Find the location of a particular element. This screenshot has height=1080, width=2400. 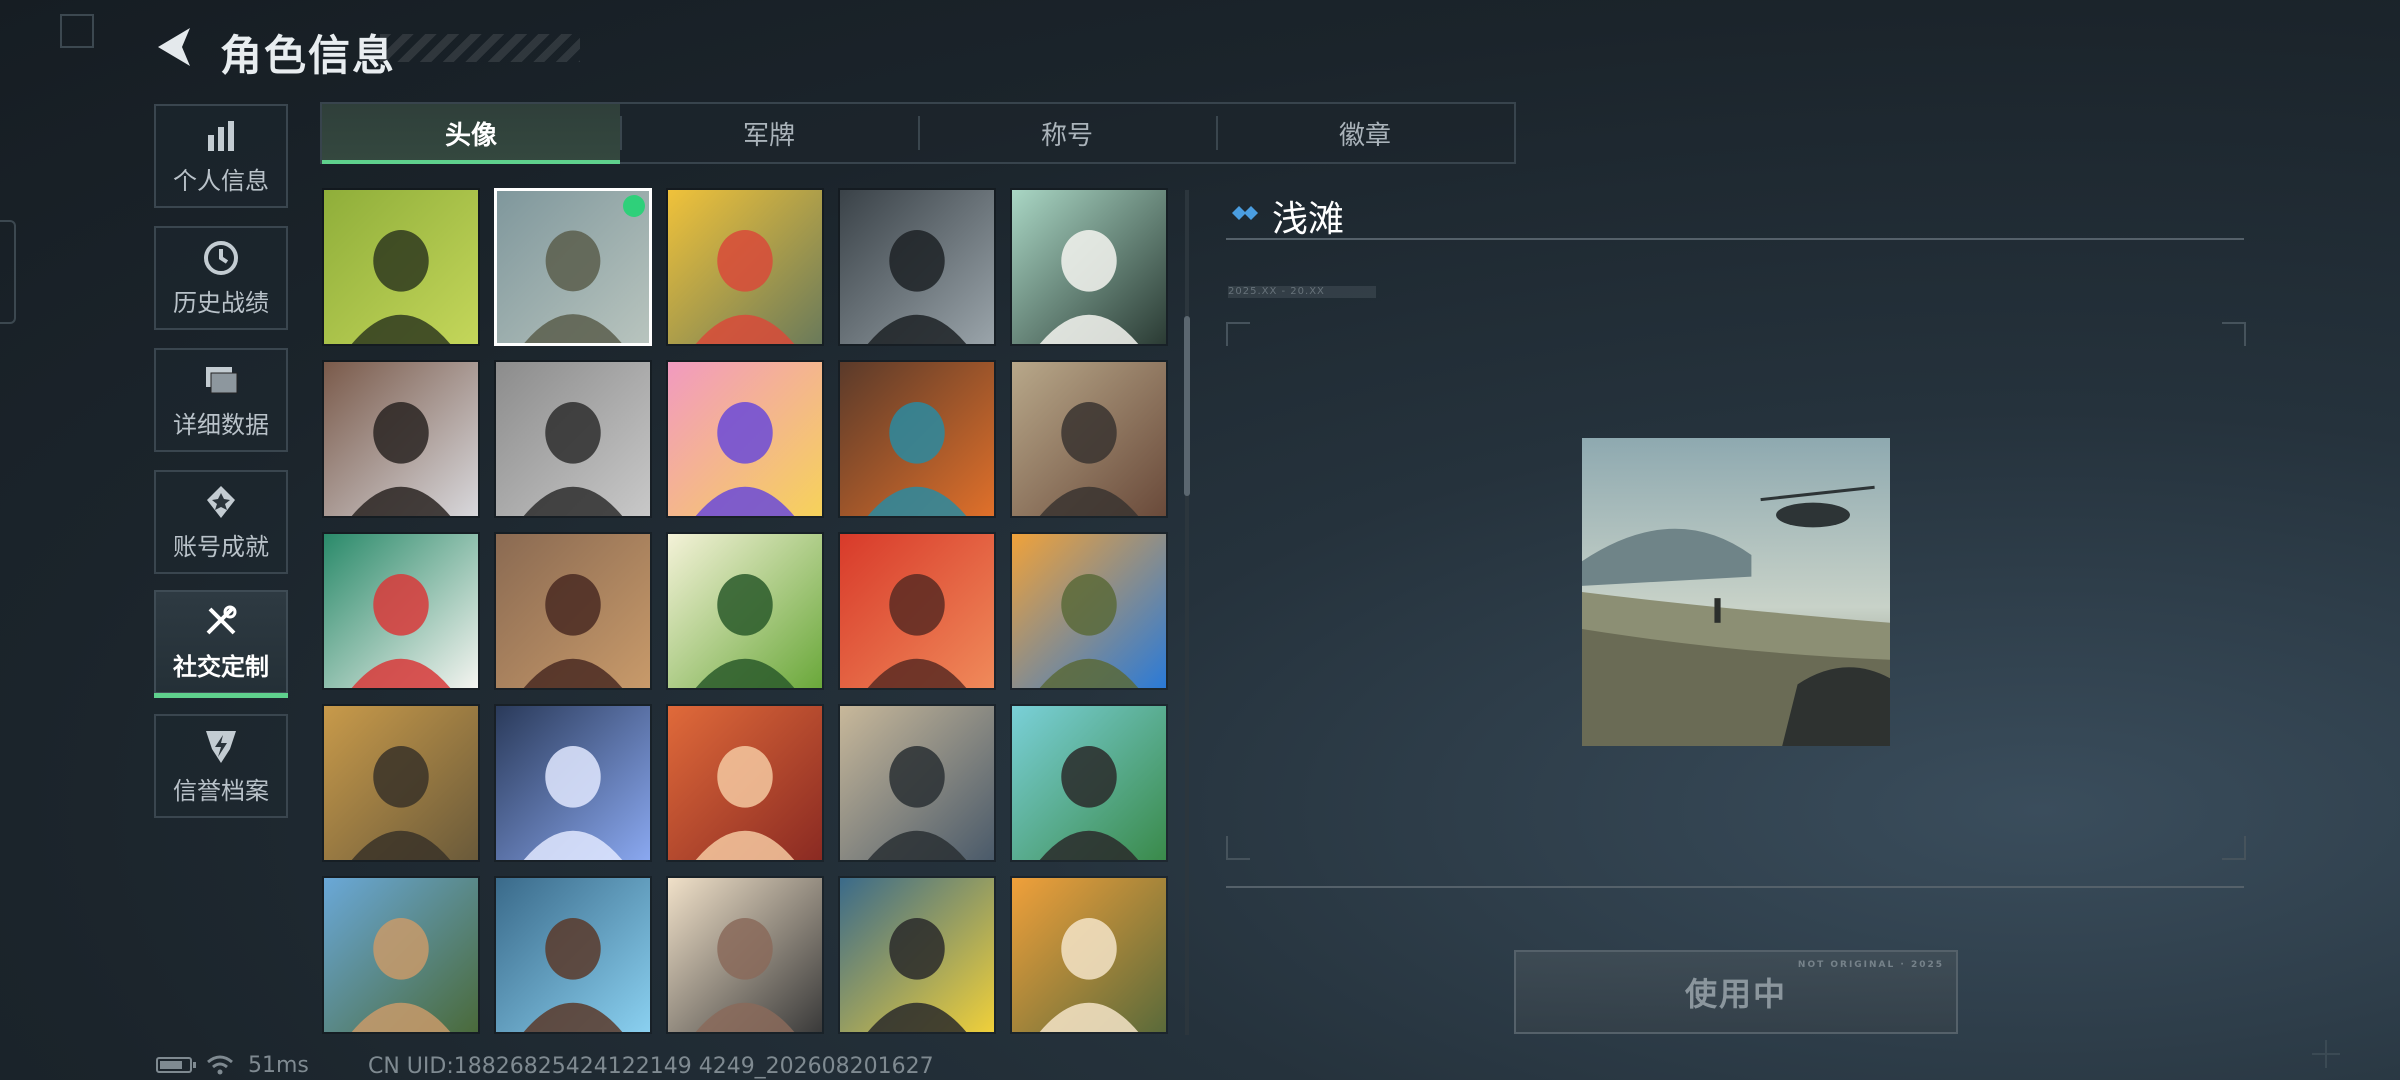

sidebar-item-label: 个人信息 is located at coordinates (221, 180).